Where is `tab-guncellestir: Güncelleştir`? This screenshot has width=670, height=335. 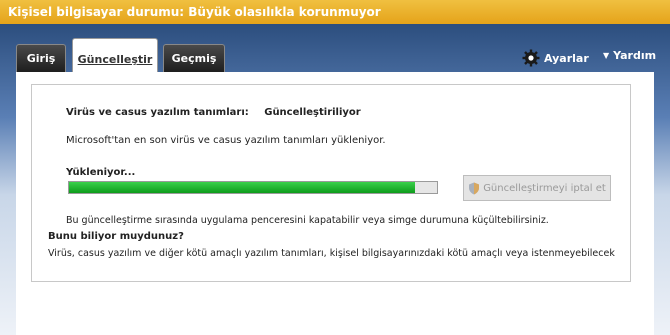
tab-guncellestir: Güncelleştir is located at coordinates (115, 56).